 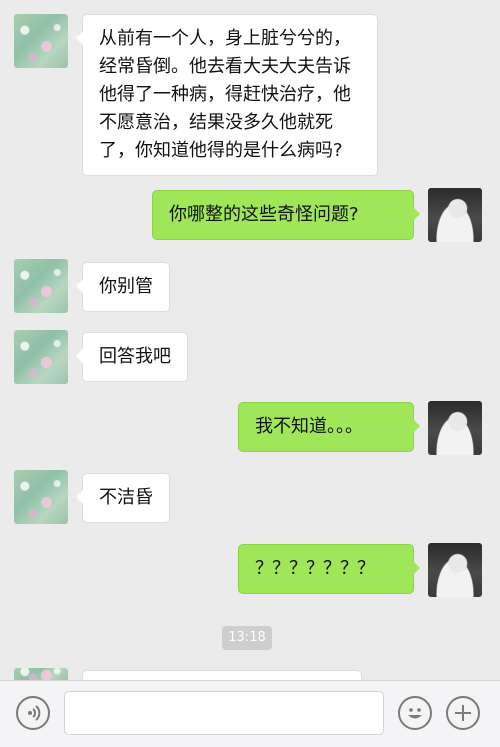 What do you see at coordinates (123, 287) in the screenshot?
I see `incoming-message: 你别管` at bounding box center [123, 287].